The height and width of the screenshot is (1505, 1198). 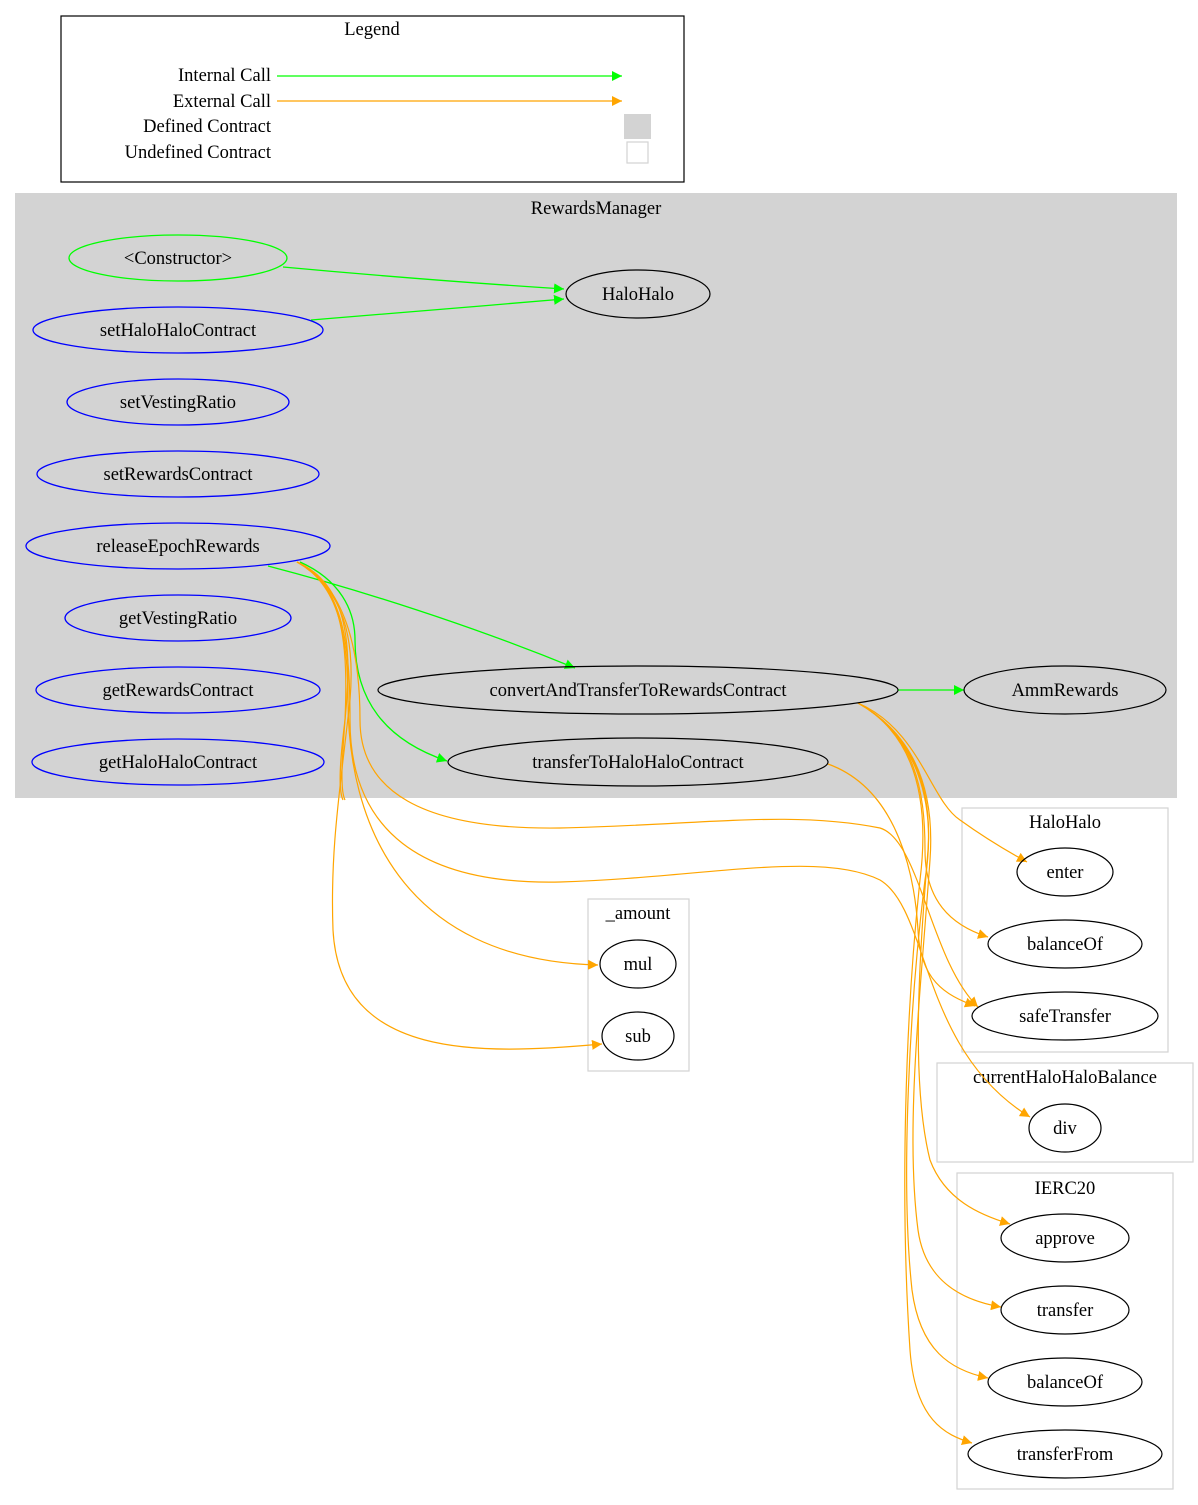 I want to click on legend-undefined-contract-swatch, so click(x=637, y=152).